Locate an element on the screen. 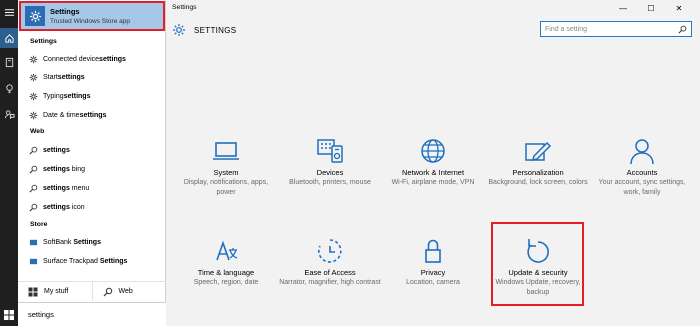 Image resolution: width=700 pixels, height=326 pixels. result-text: bing is located at coordinates (77, 169).